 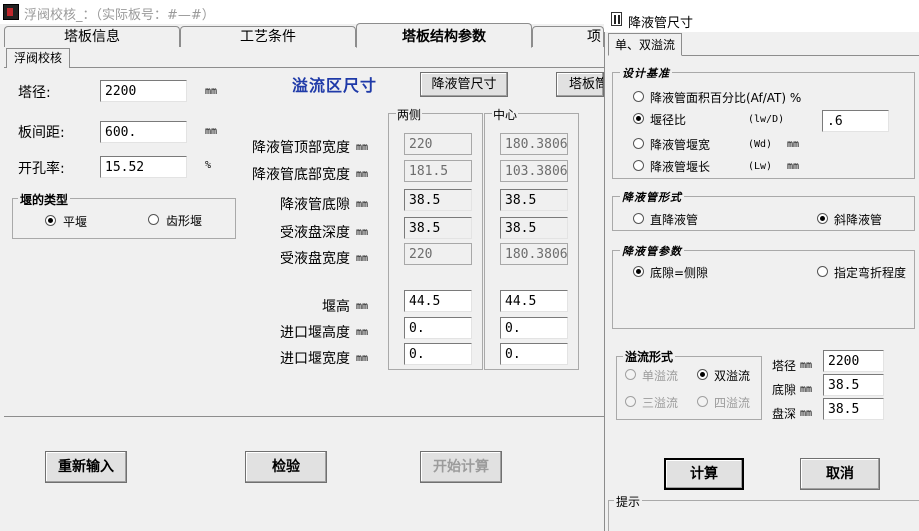 I want to click on tab-plate-structure: 塔板结构参数, so click(x=444, y=35).